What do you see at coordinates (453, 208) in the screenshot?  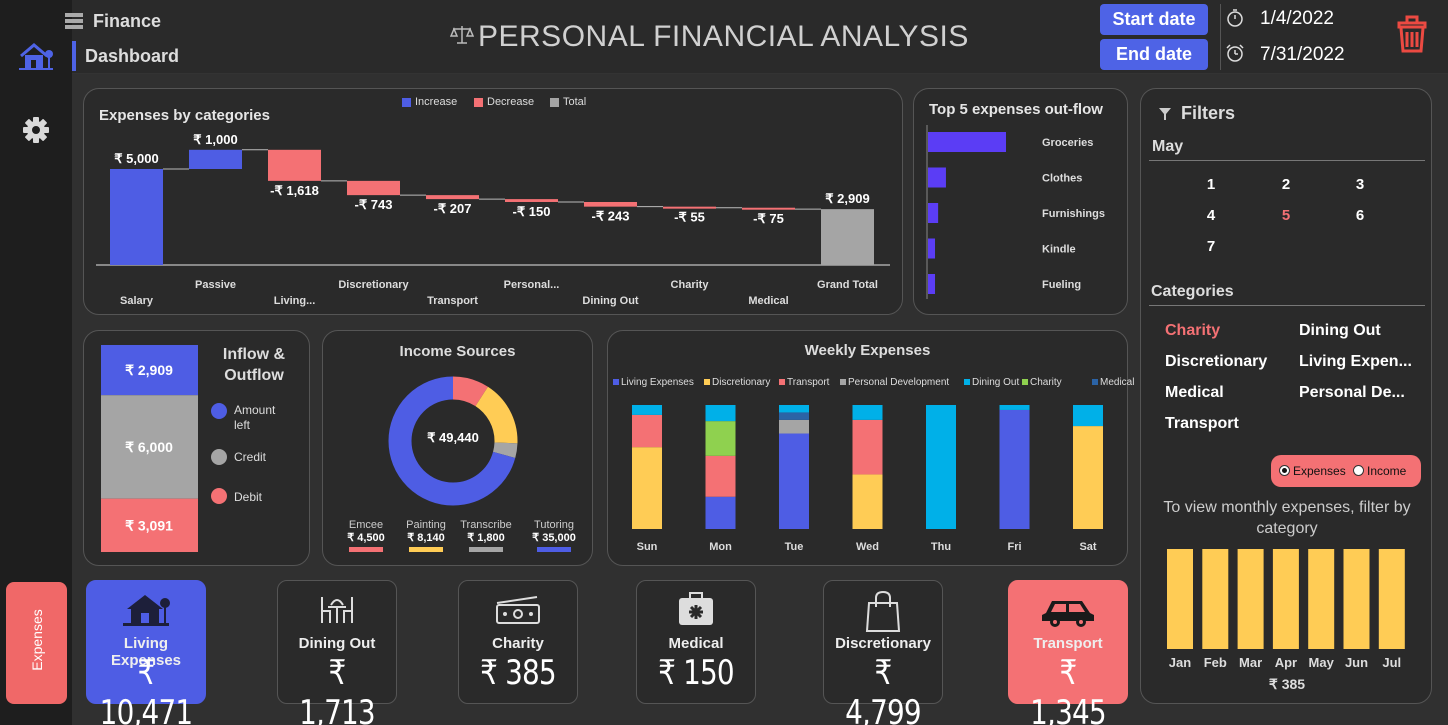 I see `waterfall-data-label: -₹ 207` at bounding box center [453, 208].